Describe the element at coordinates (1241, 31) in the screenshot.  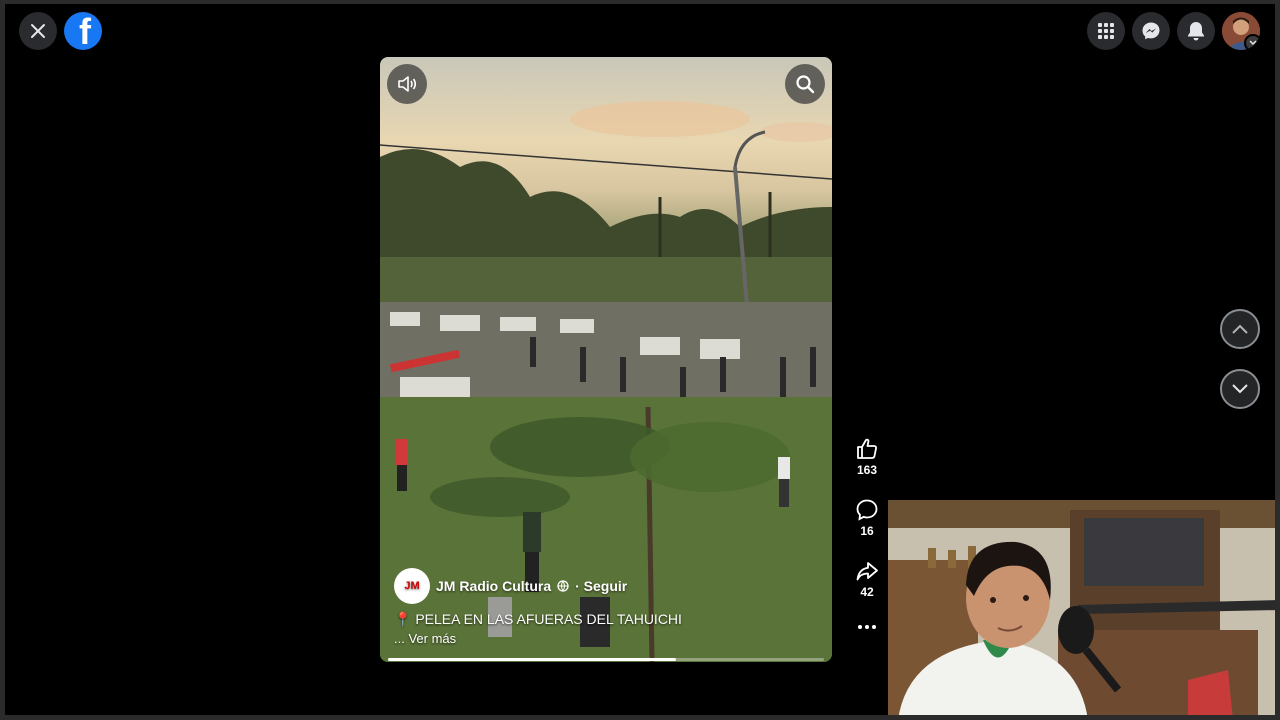
I see `profile-avatar` at that location.